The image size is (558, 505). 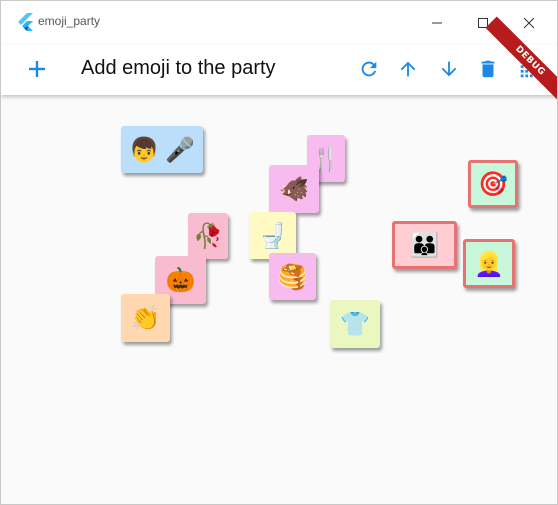 I want to click on refresh-button, so click(x=369, y=69).